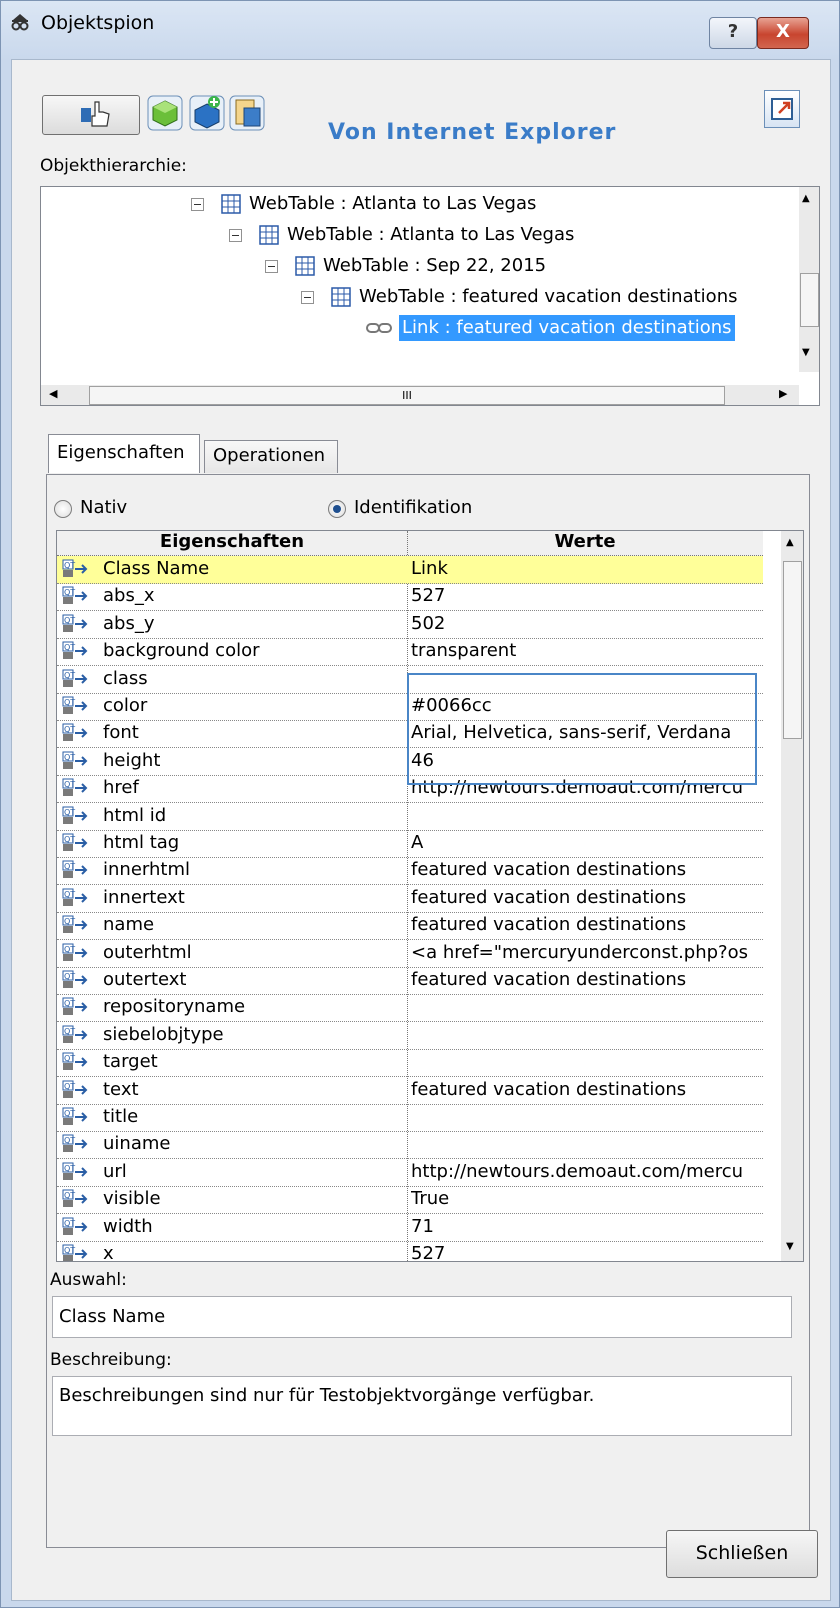  Describe the element at coordinates (130, 1062) in the screenshot. I see `property-name: target` at that location.